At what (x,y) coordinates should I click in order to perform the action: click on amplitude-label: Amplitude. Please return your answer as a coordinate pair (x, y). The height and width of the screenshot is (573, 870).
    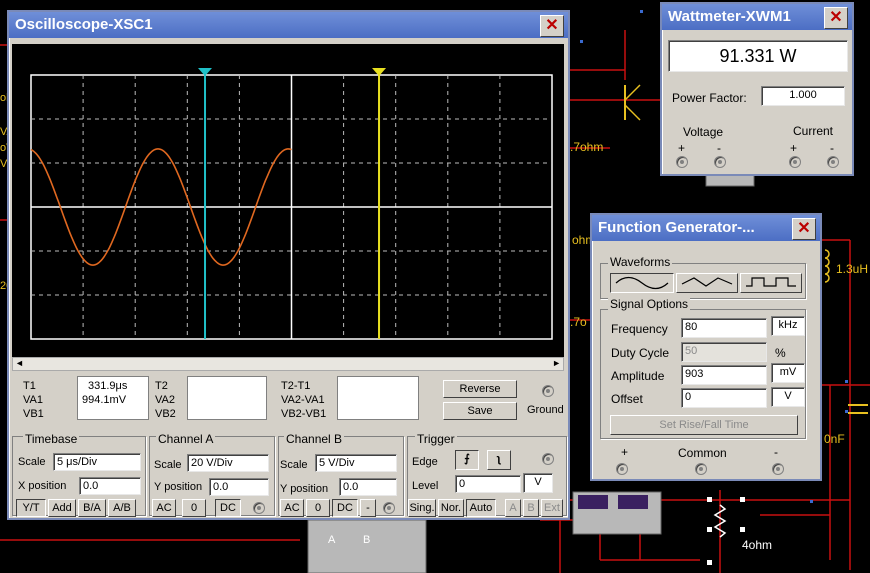
    Looking at the image, I should click on (638, 376).